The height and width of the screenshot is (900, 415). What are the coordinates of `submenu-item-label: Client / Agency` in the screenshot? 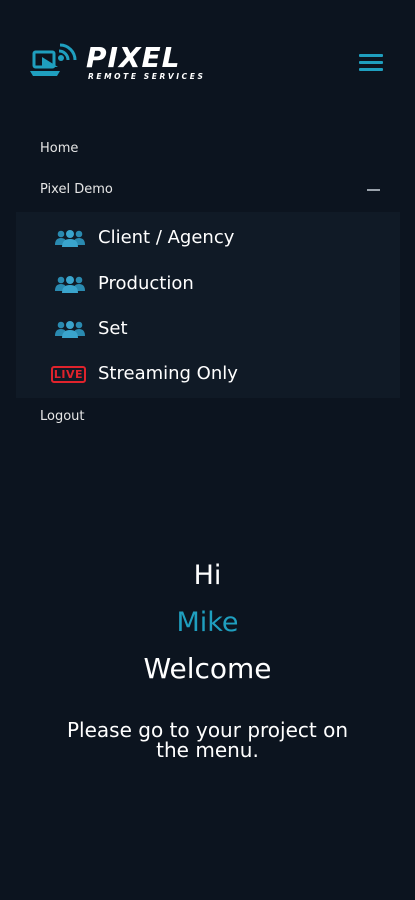 It's located at (166, 237).